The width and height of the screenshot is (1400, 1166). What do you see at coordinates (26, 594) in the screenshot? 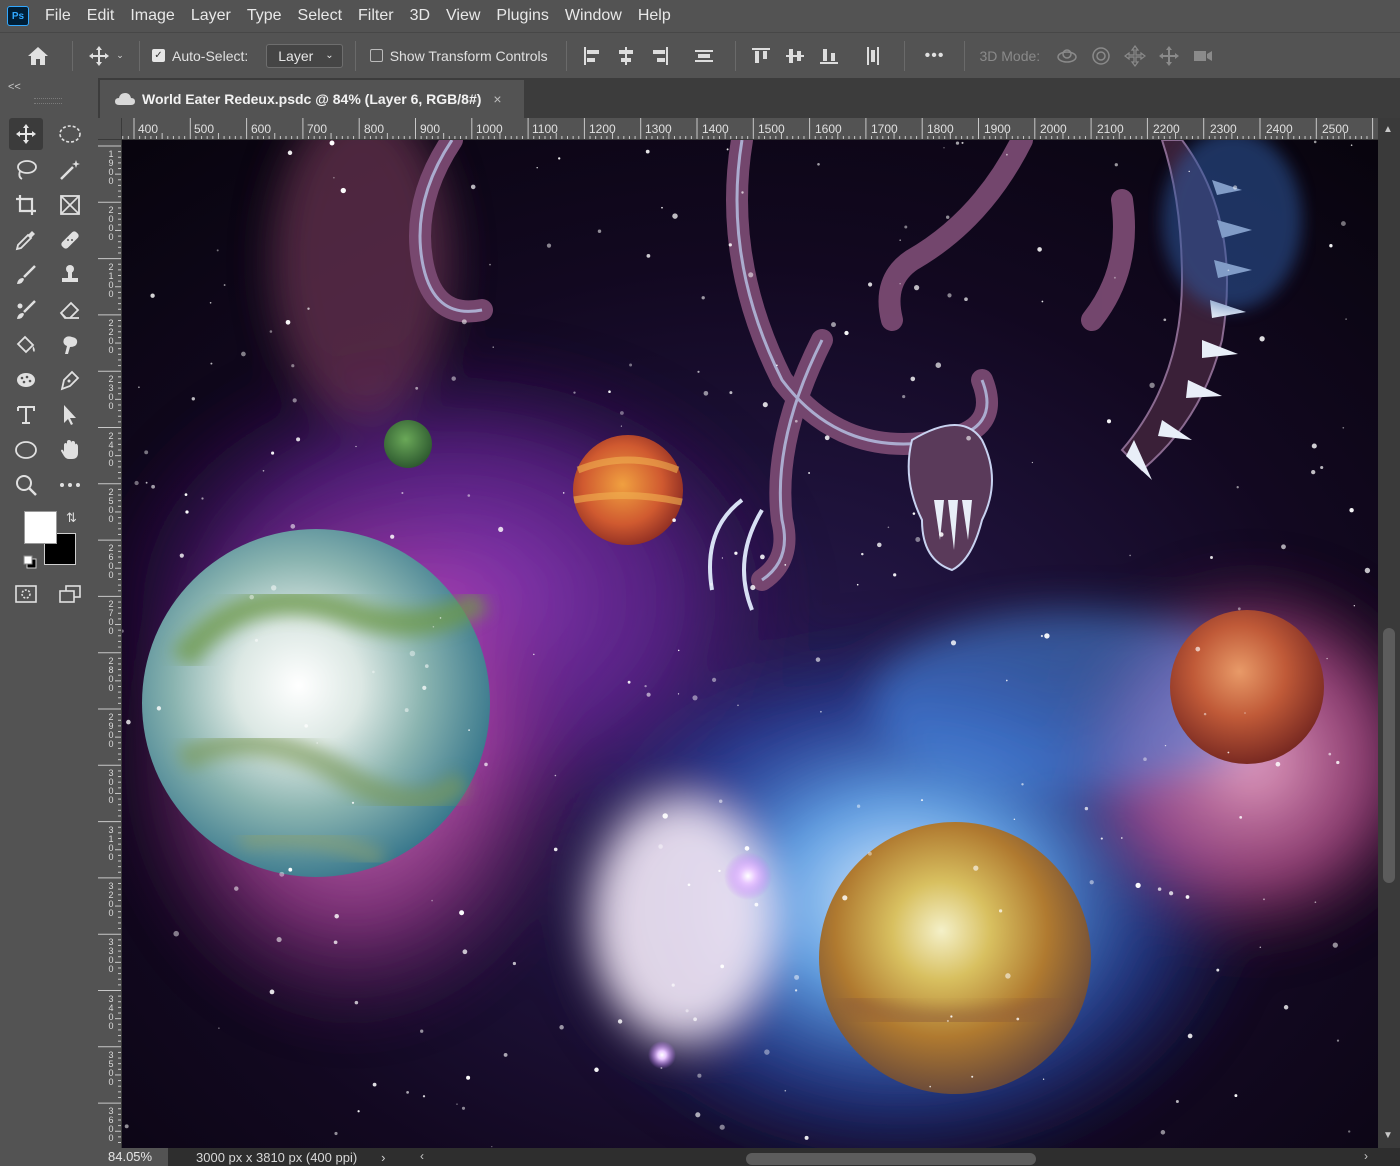
I see `quick-mask-button` at bounding box center [26, 594].